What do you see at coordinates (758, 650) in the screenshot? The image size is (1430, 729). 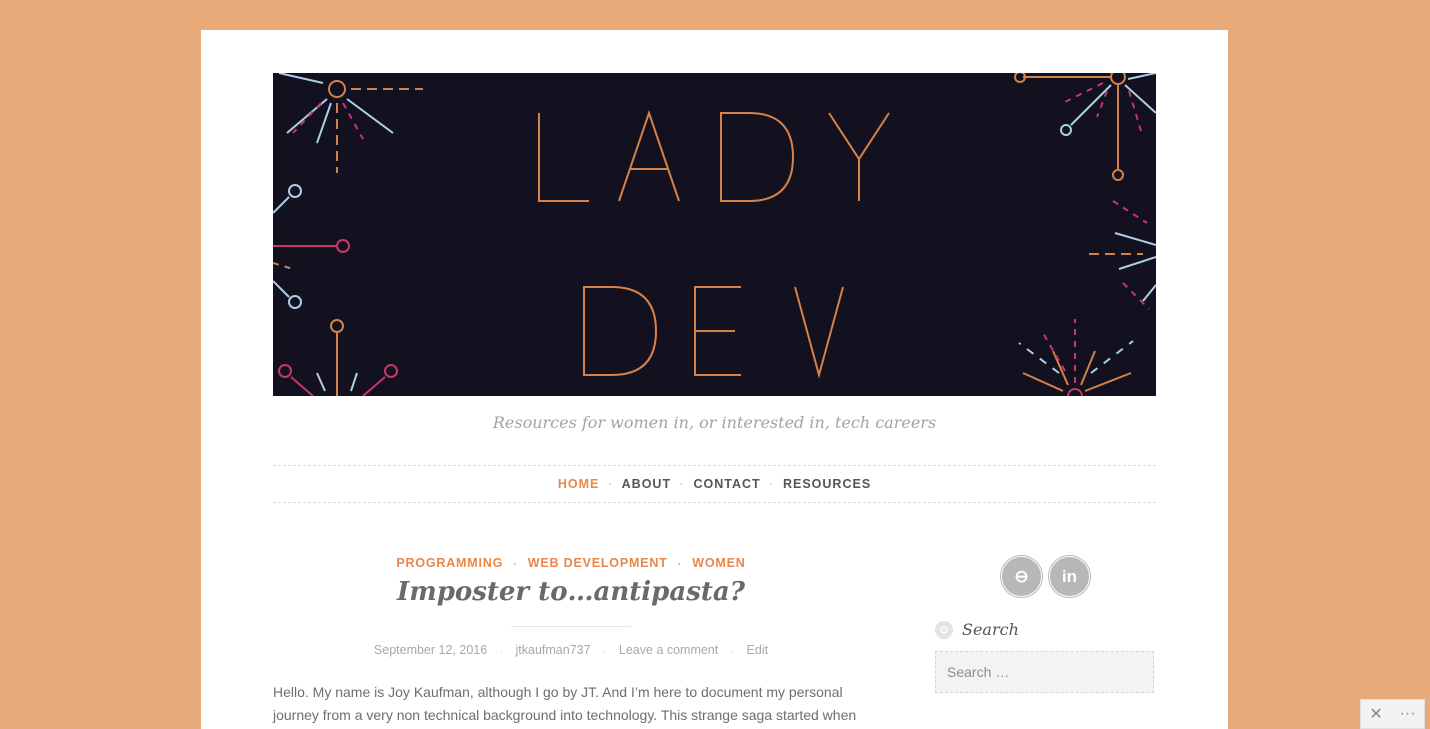 I see `edit-link: Edit` at bounding box center [758, 650].